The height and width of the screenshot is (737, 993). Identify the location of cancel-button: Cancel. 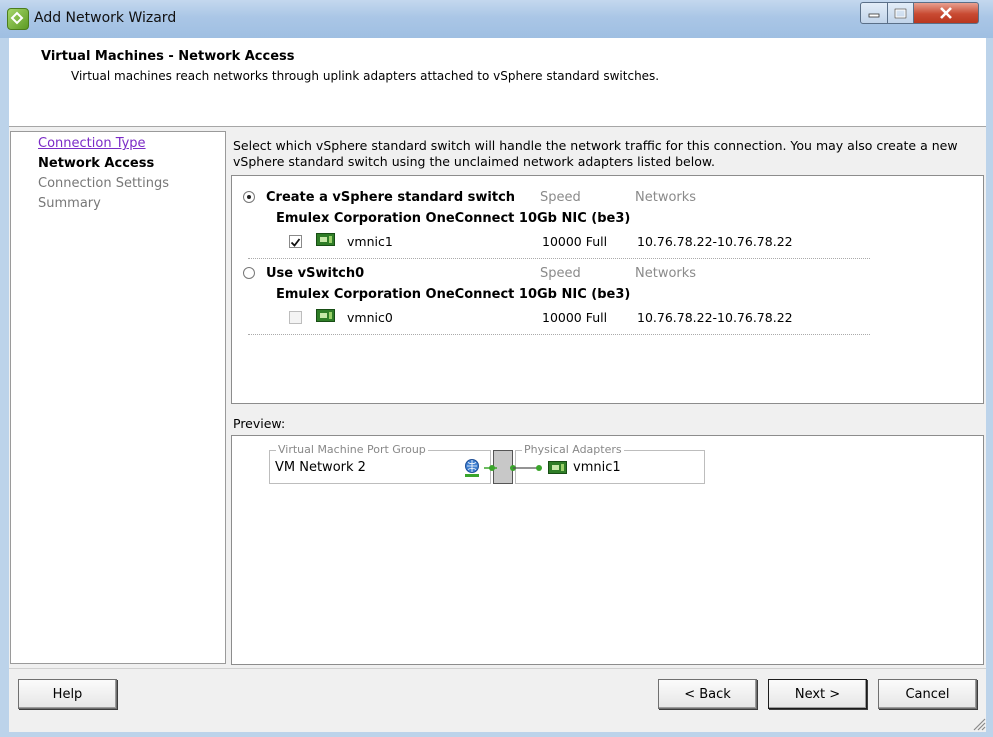
(927, 694).